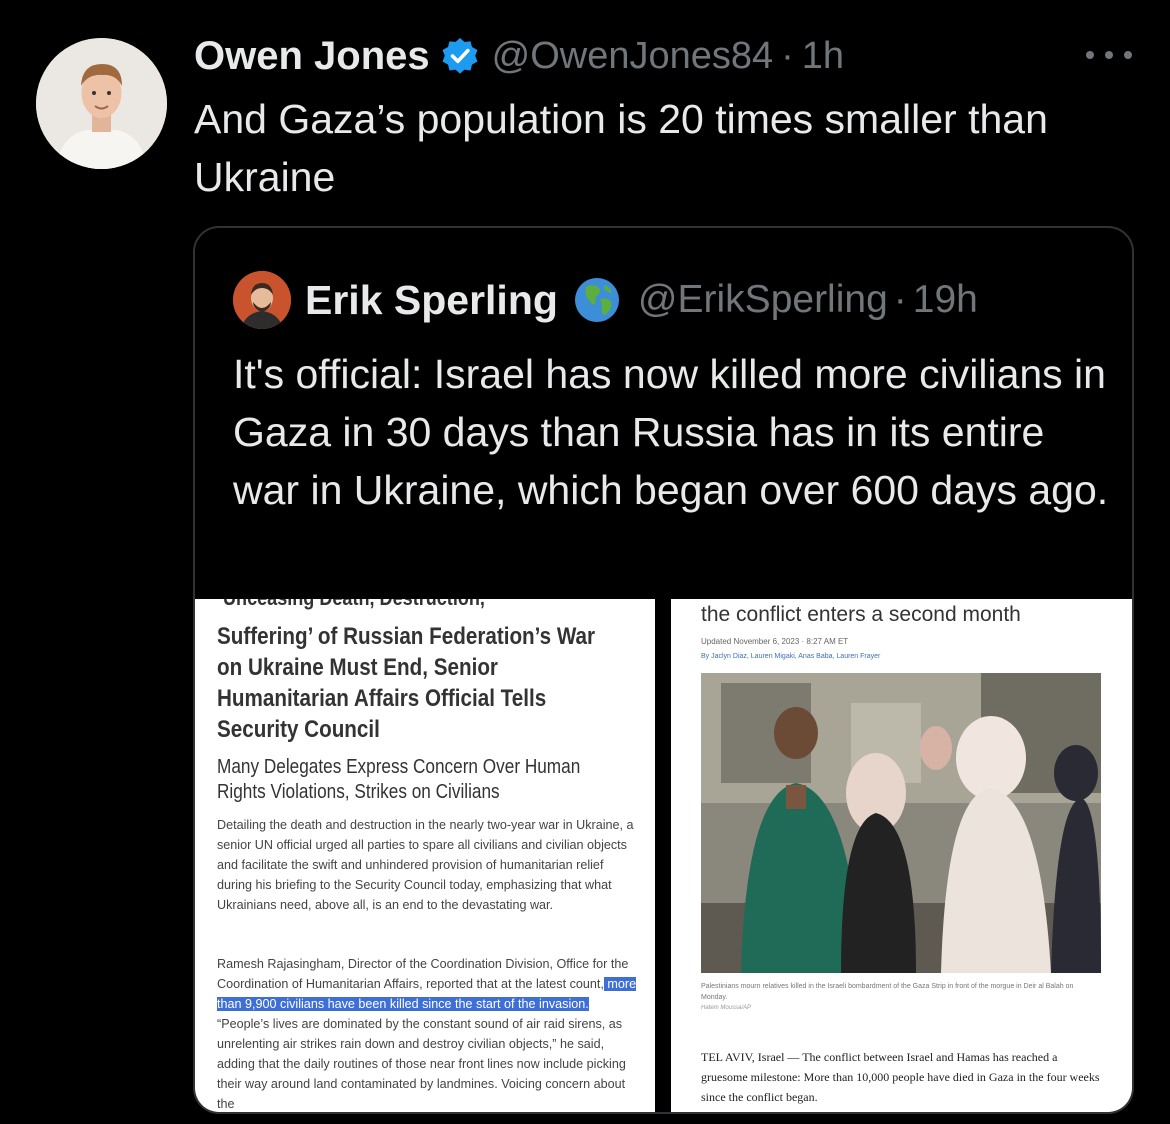 The height and width of the screenshot is (1124, 1170). What do you see at coordinates (726, 1008) in the screenshot?
I see `photo-credit: Hatem Moussa/AP` at bounding box center [726, 1008].